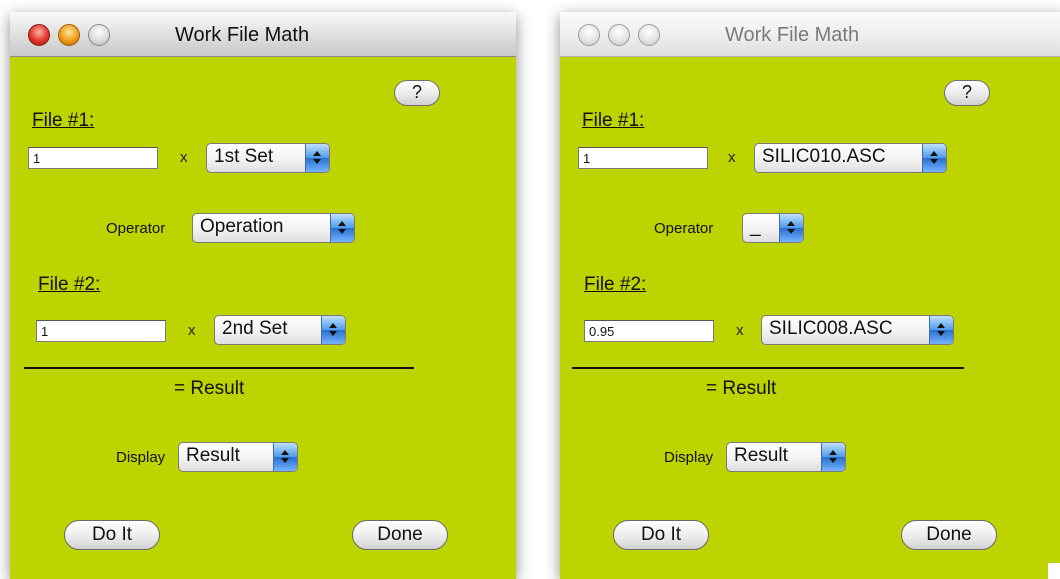  Describe the element at coordinates (773, 228) in the screenshot. I see `operator-popup: _` at that location.